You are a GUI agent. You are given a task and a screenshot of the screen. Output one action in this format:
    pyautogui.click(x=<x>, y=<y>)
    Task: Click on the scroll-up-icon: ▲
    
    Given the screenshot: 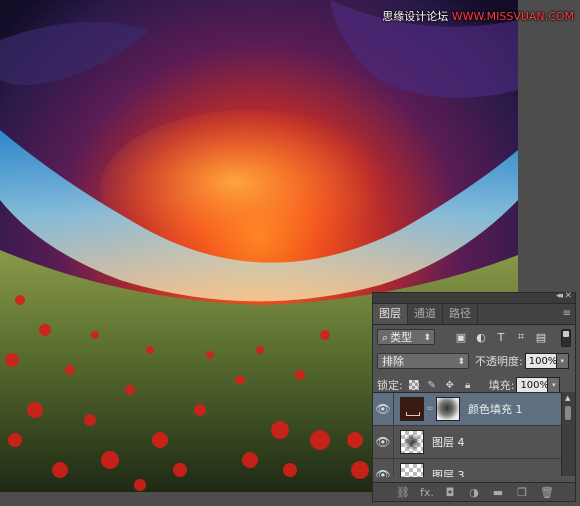 What is the action you would take?
    pyautogui.click(x=567, y=398)
    